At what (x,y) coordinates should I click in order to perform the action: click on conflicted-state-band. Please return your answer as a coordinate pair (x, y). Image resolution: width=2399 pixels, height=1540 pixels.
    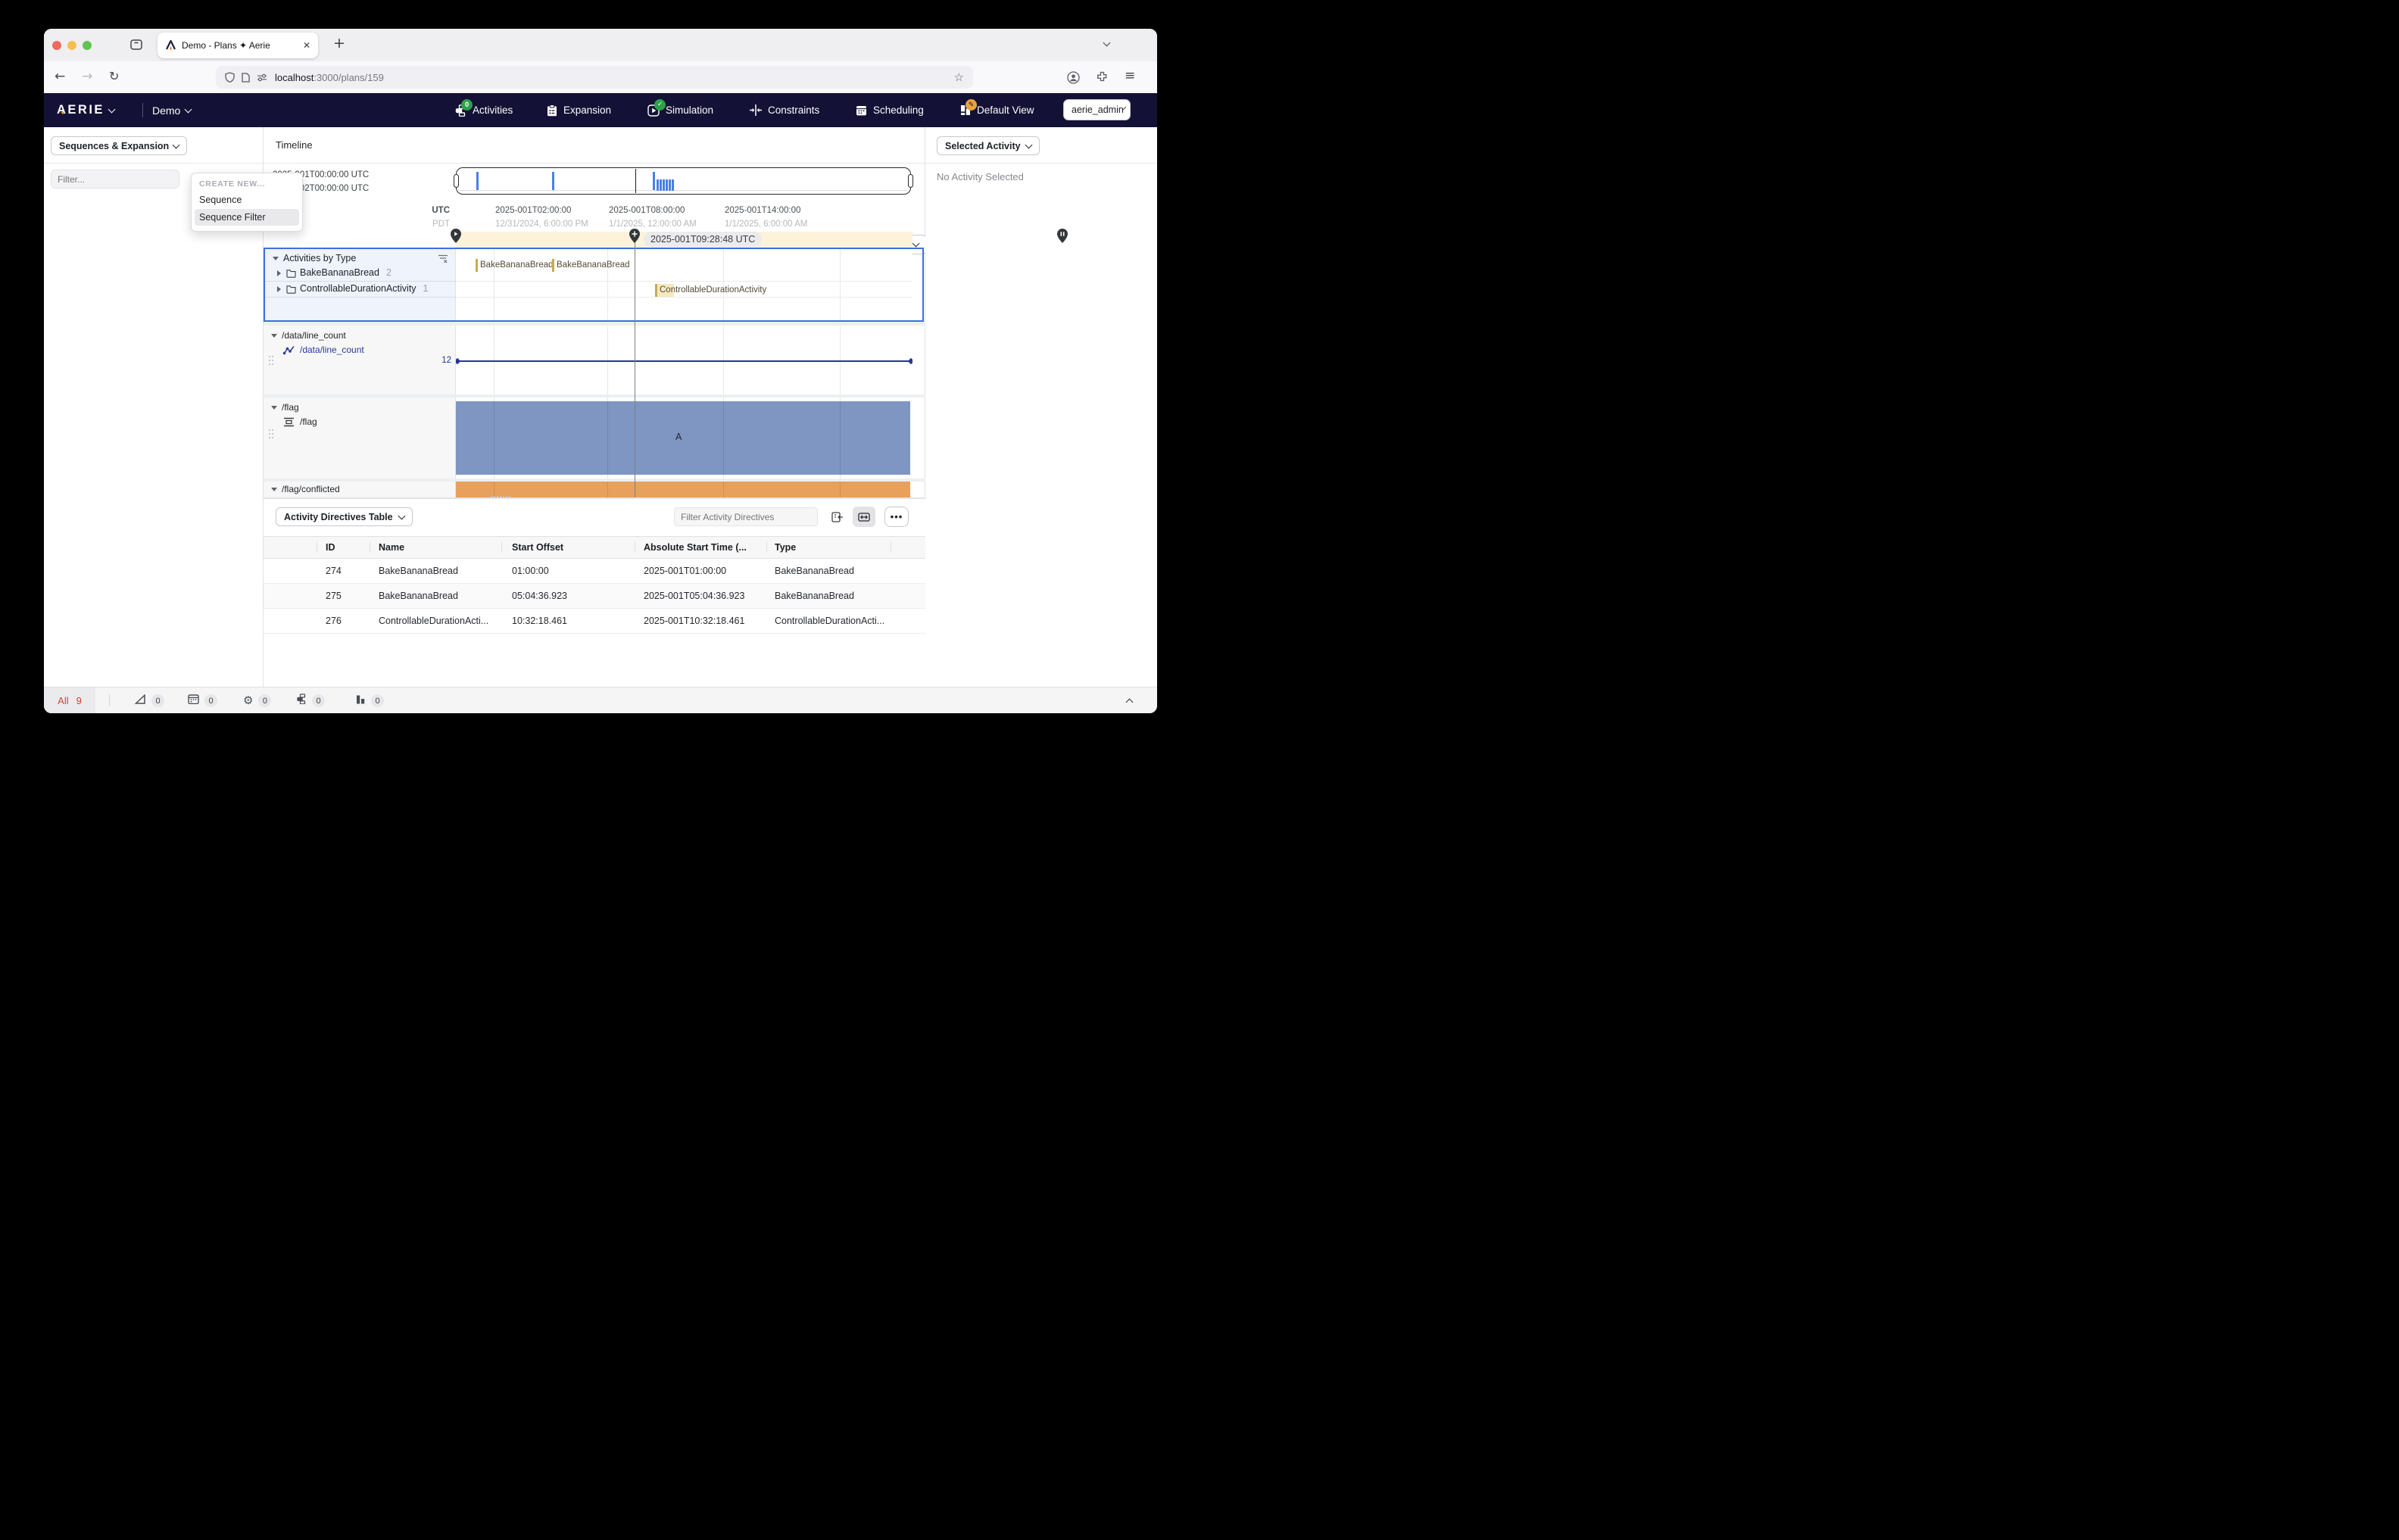
    Looking at the image, I should click on (683, 490).